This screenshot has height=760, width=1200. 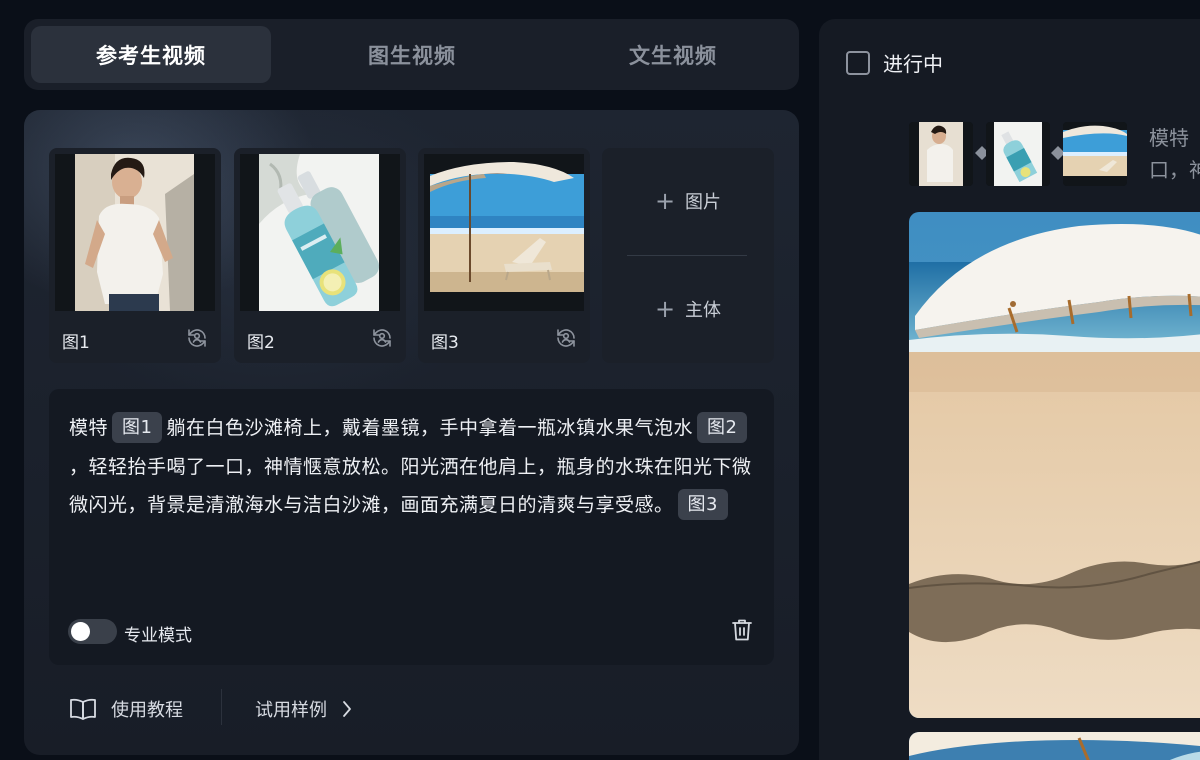 What do you see at coordinates (703, 310) in the screenshot?
I see `add-subject-label: 主体` at bounding box center [703, 310].